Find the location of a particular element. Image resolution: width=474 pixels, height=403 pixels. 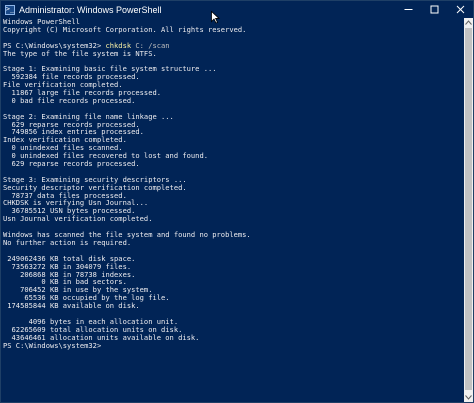

scroll-up-arrow-icon is located at coordinates (468, 22).